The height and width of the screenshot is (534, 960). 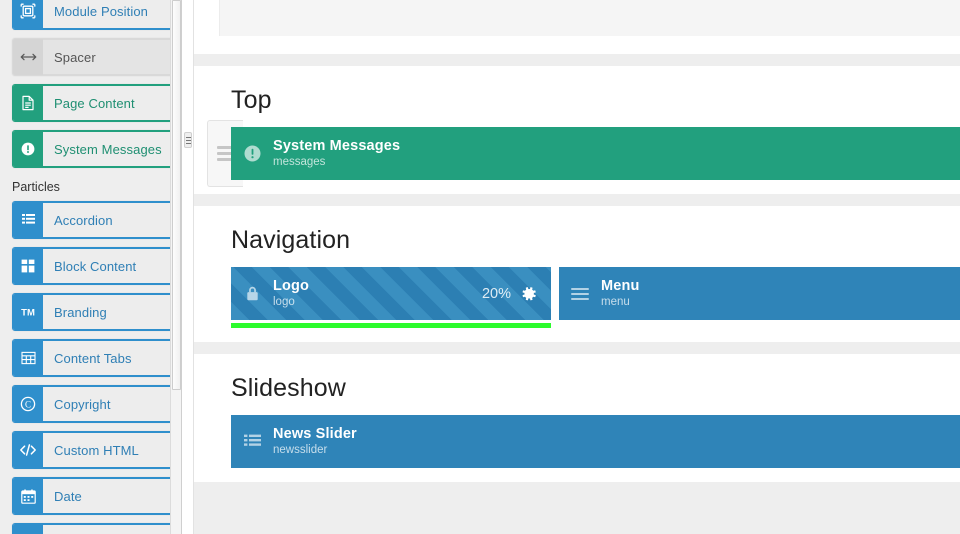 I want to click on block-resize-indicator, so click(x=391, y=325).